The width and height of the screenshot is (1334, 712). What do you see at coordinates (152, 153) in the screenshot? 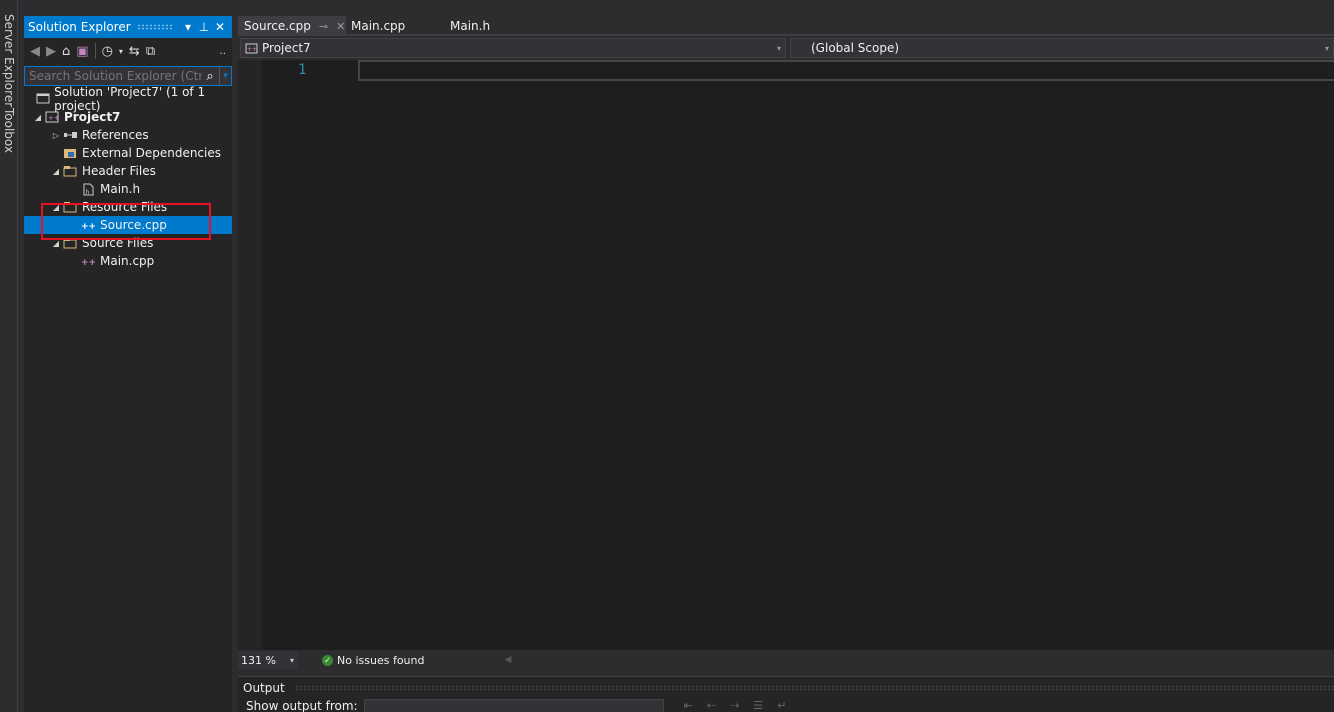
I see `tree-item-label: External Dependencies` at bounding box center [152, 153].